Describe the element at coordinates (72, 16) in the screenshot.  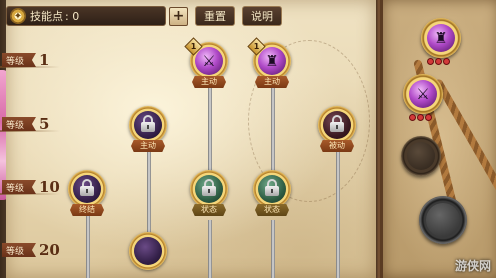
I see `skill-points-value: : 0` at that location.